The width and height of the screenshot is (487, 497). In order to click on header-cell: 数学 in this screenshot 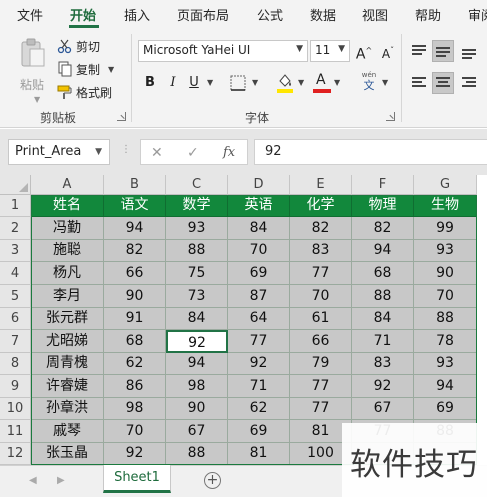, I will do `click(197, 206)`.